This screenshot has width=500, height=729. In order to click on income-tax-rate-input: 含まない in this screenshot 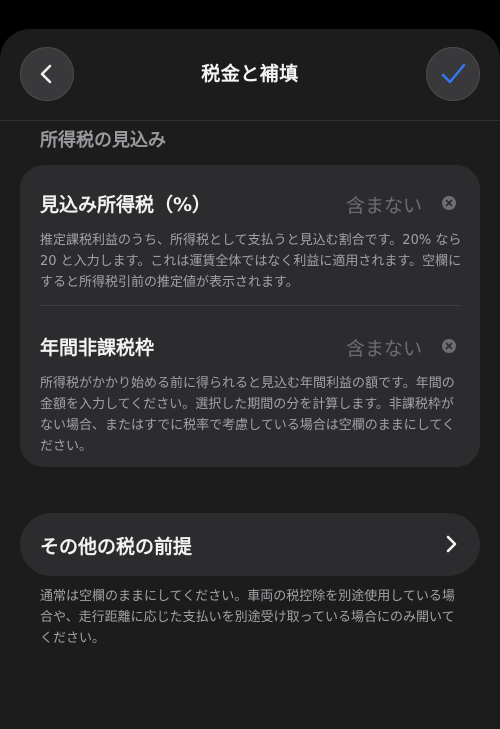, I will do `click(384, 204)`.